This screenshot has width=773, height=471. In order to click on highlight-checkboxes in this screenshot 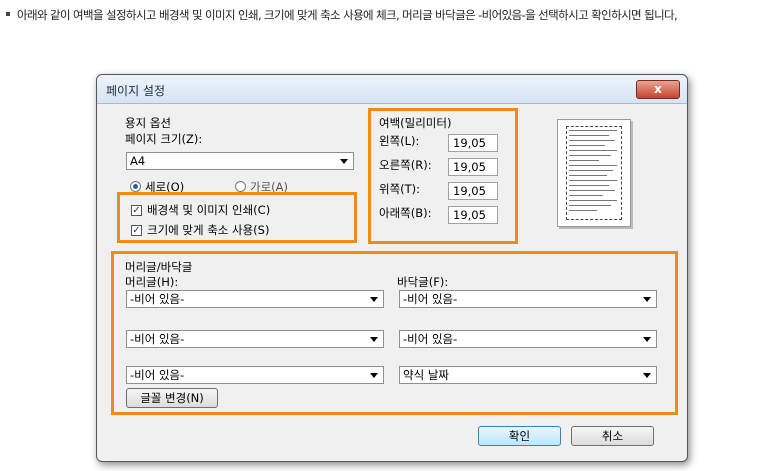, I will do `click(237, 217)`.